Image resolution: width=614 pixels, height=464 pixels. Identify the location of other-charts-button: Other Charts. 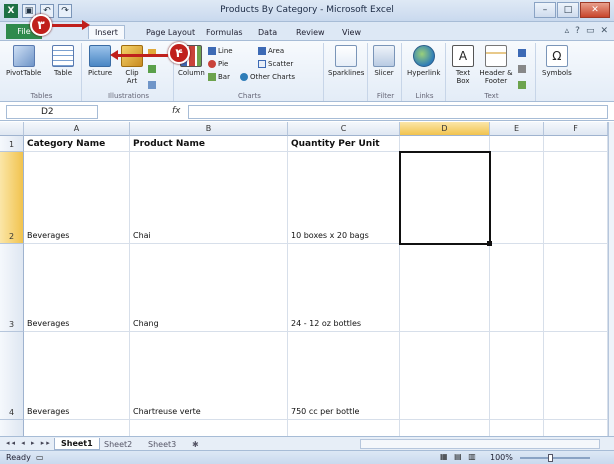
(267, 77).